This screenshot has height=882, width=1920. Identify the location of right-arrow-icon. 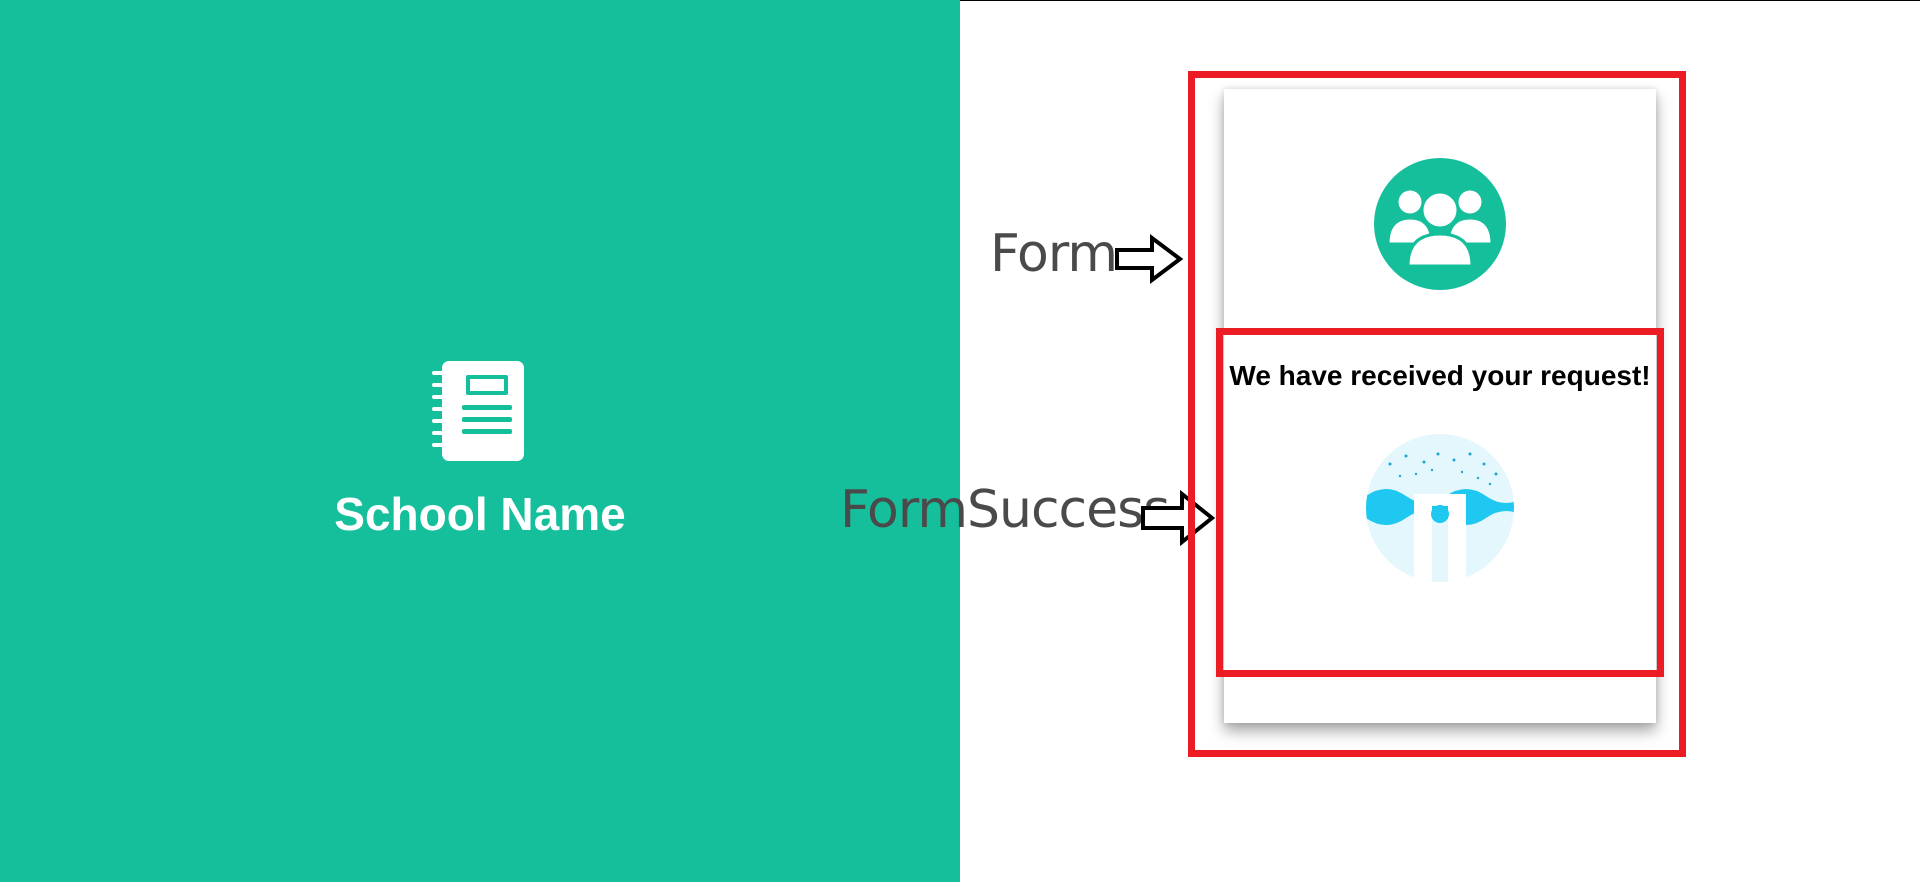
(1149, 259).